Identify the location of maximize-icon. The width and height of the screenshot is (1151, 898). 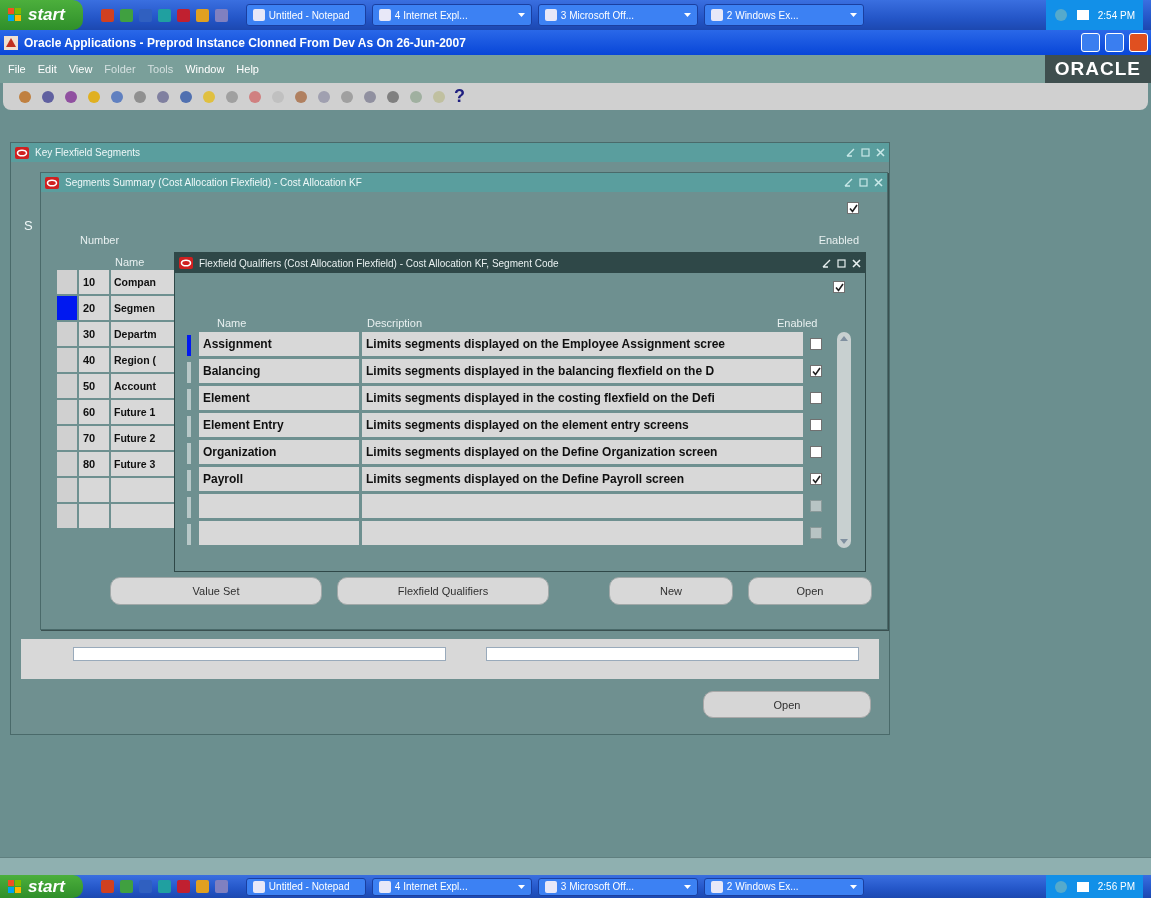
(841, 263).